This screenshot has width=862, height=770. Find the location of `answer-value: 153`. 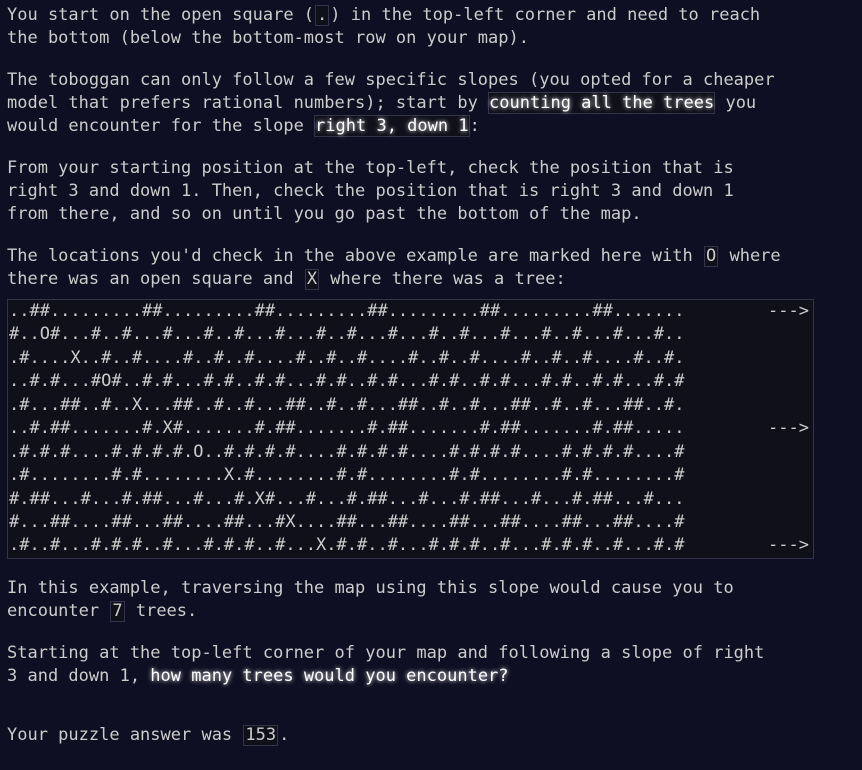

answer-value: 153 is located at coordinates (261, 735).